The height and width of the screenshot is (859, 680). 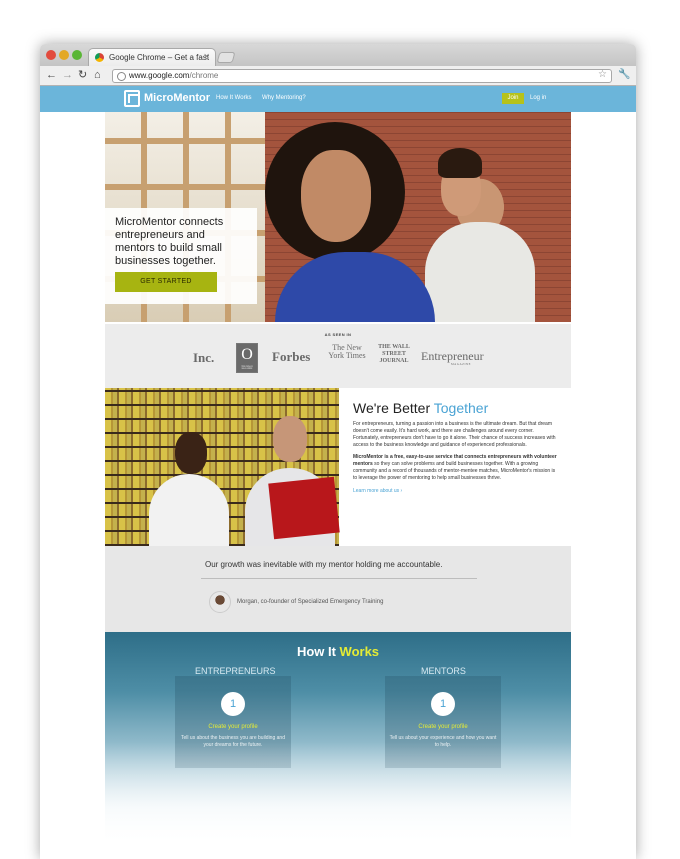 What do you see at coordinates (359, 651) in the screenshot?
I see `how-title-highlight: Works` at bounding box center [359, 651].